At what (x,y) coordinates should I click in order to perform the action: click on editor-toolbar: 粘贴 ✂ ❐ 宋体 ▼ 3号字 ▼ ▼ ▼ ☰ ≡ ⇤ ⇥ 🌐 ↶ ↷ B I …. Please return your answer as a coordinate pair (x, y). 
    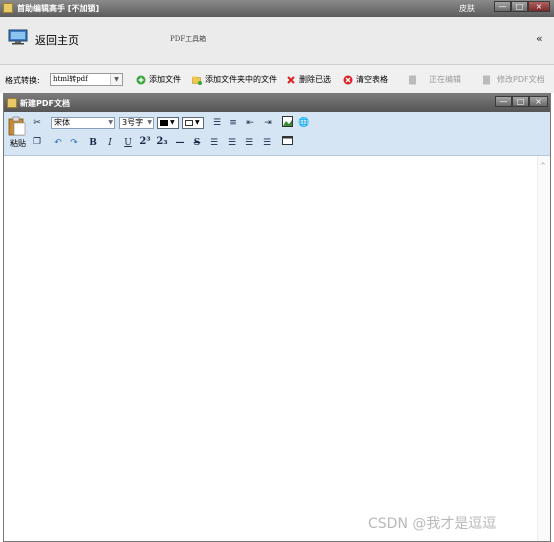
    Looking at the image, I should click on (277, 134).